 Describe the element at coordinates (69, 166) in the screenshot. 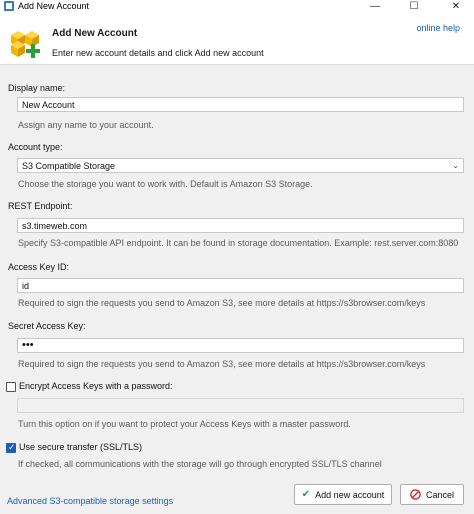

I see `account-type-value: S3 Compatible Storage` at that location.